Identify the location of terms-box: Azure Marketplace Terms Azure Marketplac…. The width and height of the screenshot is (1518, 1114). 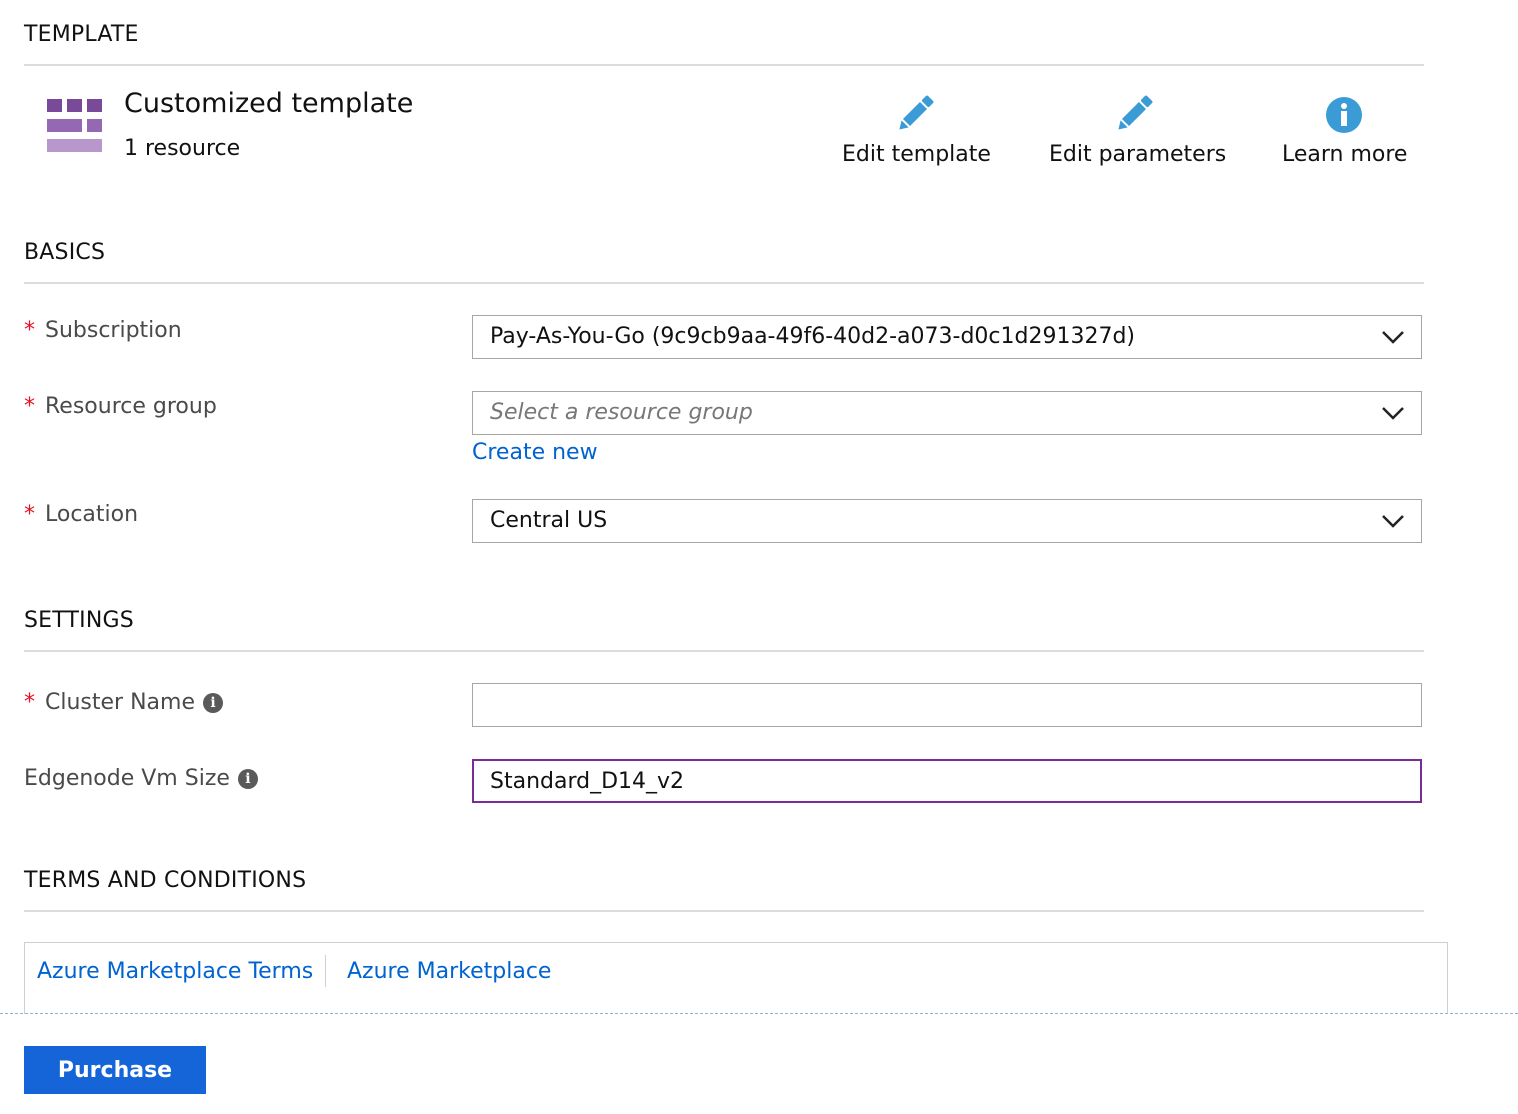
(736, 978).